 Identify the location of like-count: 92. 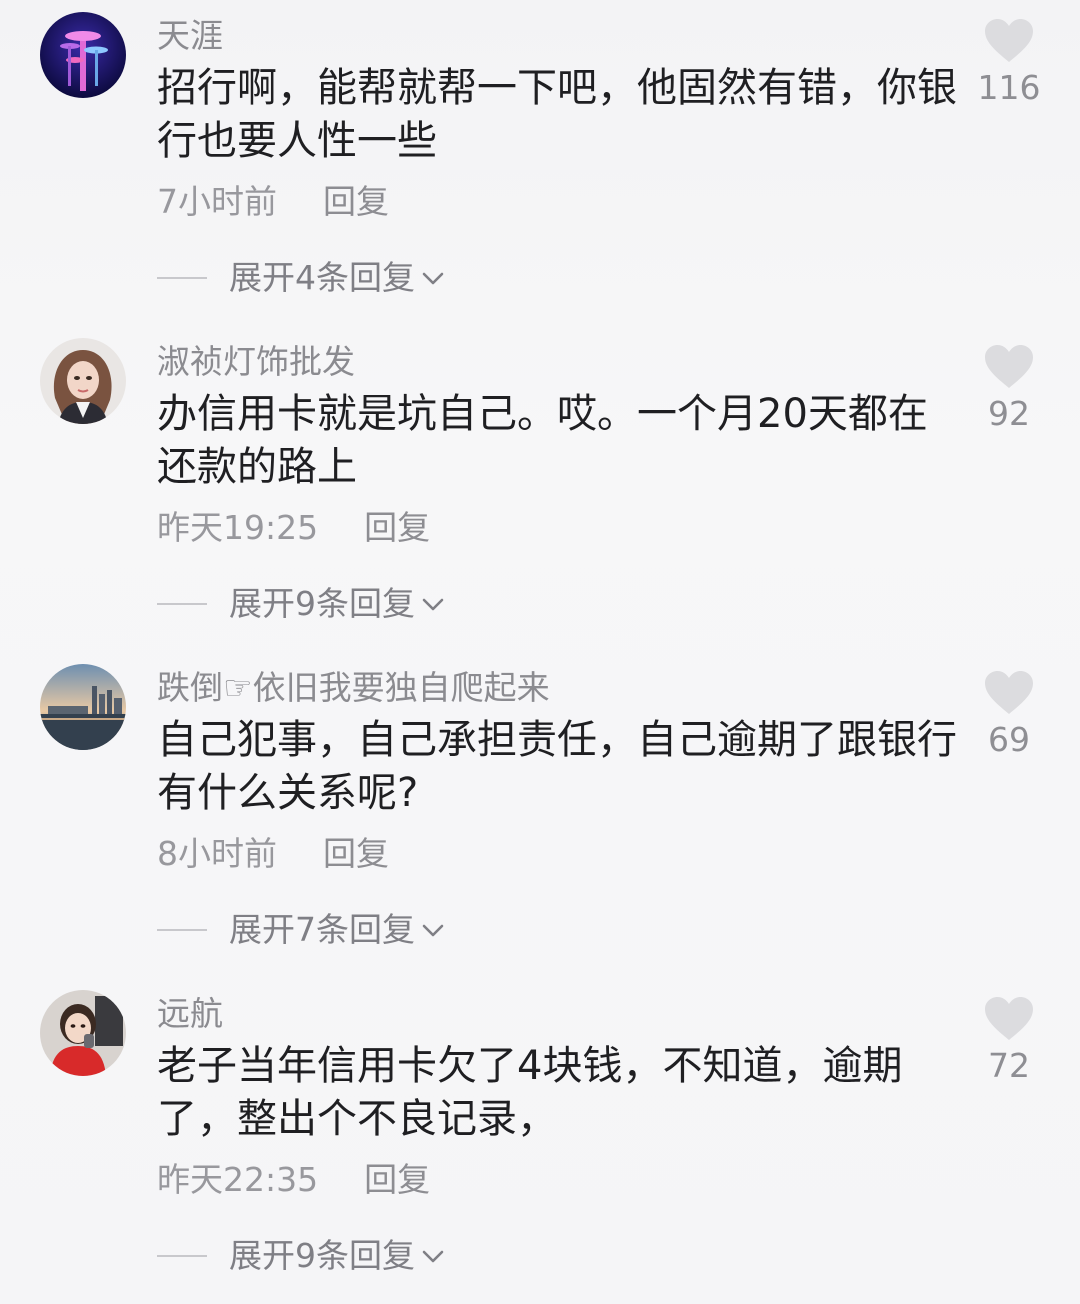
(1009, 413).